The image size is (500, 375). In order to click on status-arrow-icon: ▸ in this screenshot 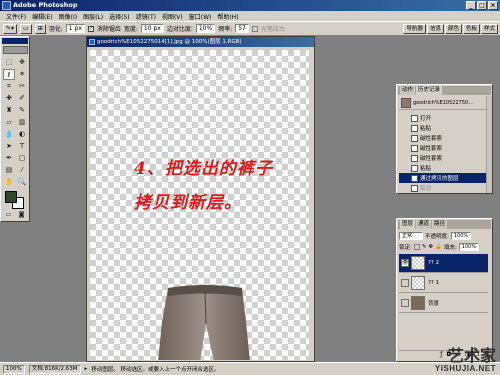, I will do `click(86, 369)`.